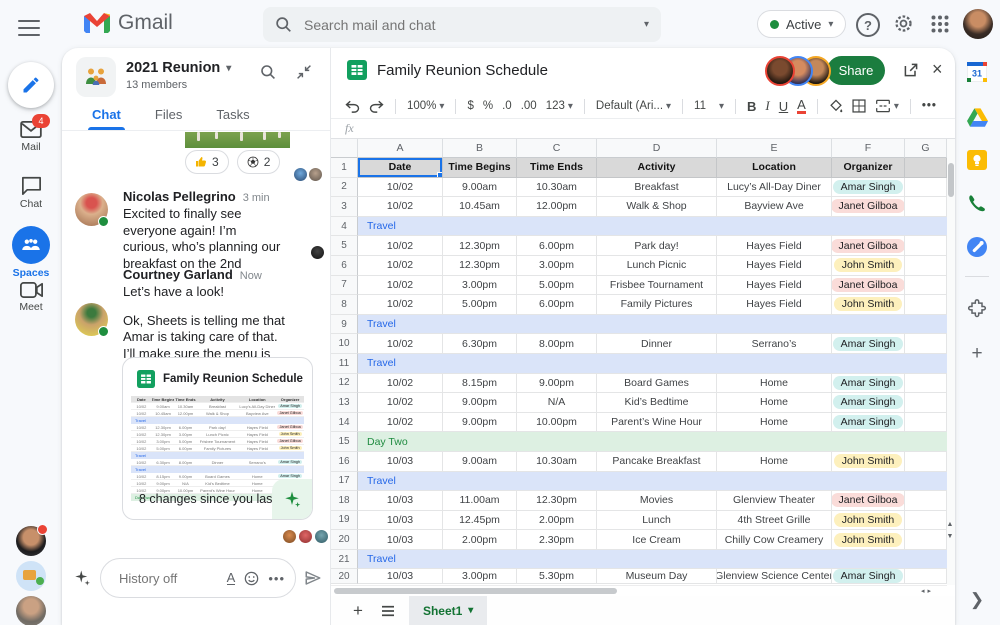 The height and width of the screenshot is (625, 1000). I want to click on profile-avatar, so click(978, 24).